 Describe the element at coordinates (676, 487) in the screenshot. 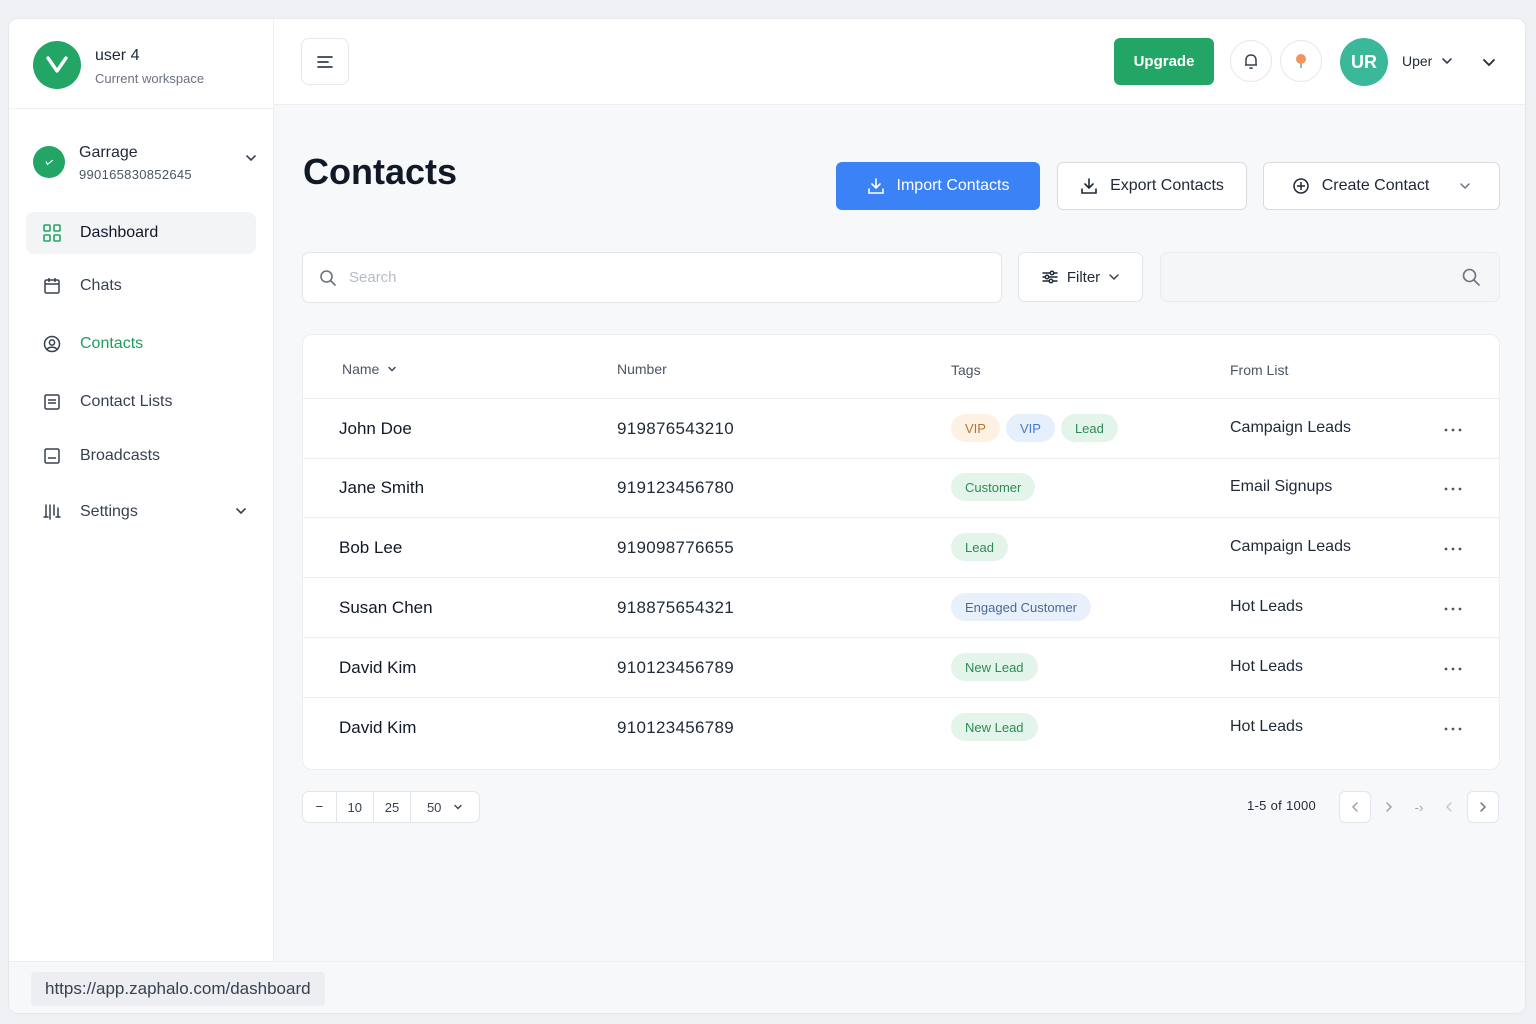

I see `contact-number: 919123456780` at that location.